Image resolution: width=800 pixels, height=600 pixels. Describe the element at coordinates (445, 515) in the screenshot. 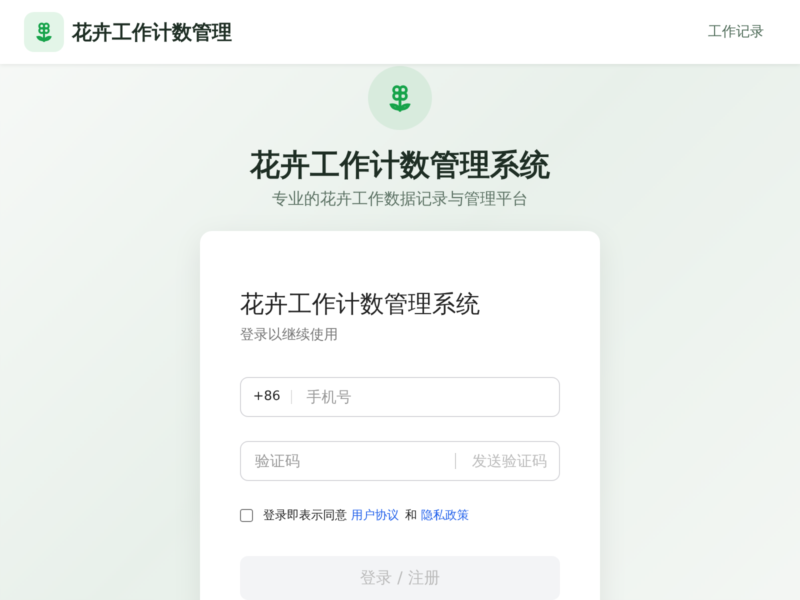

I see `privacy-policy-link: 隐私政策` at that location.